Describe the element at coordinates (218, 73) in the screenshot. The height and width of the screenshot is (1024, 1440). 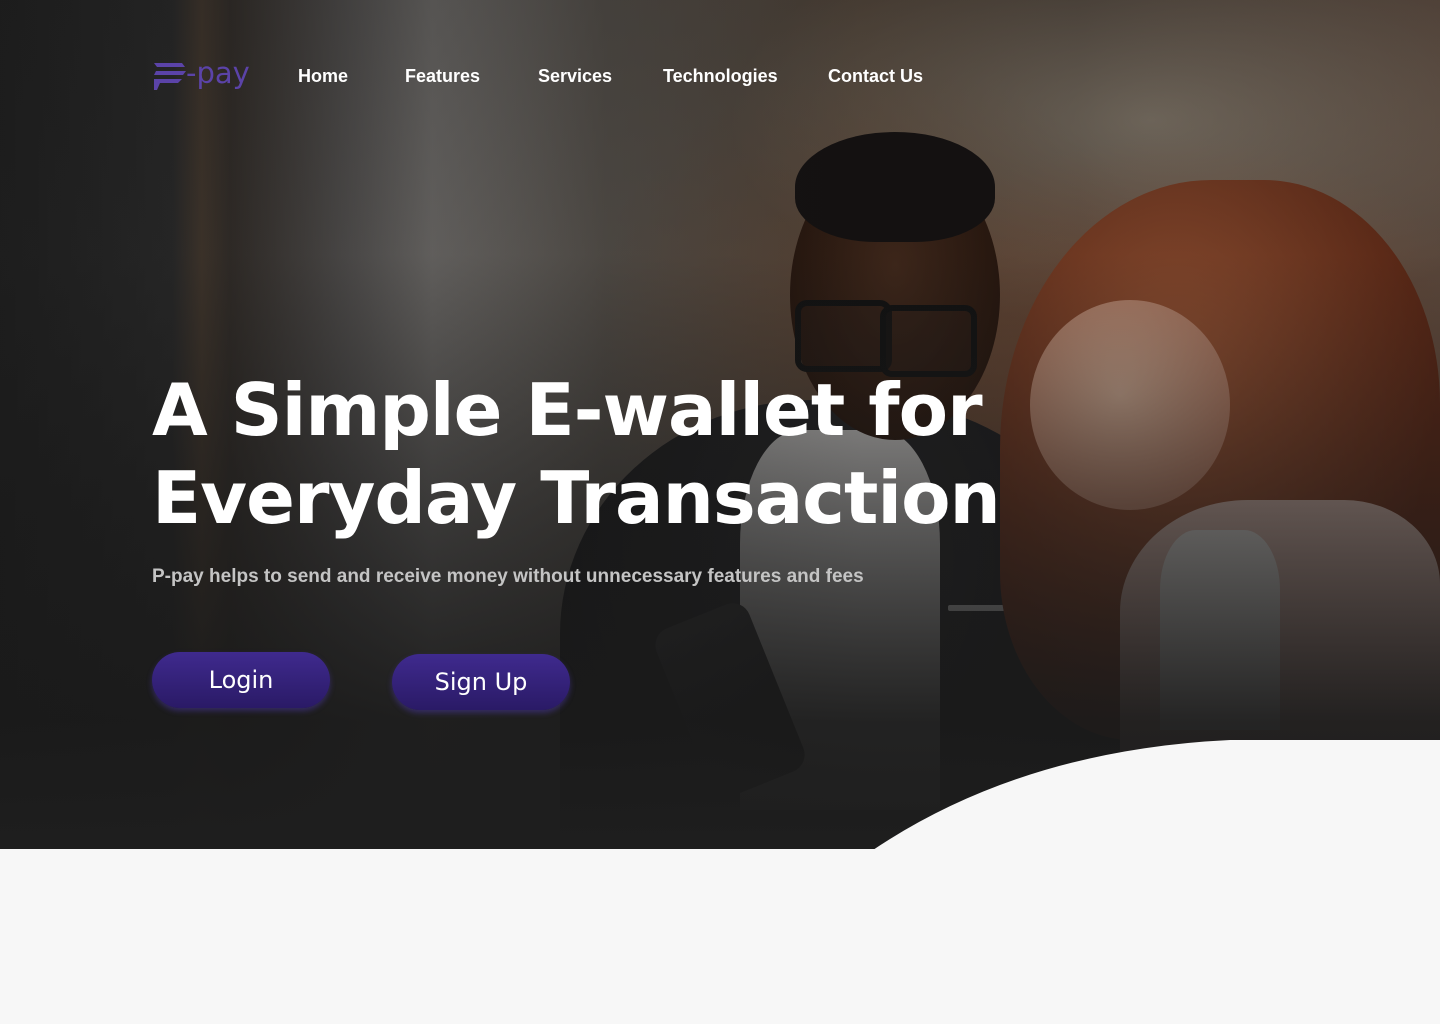
I see `logo-text: -pay` at that location.